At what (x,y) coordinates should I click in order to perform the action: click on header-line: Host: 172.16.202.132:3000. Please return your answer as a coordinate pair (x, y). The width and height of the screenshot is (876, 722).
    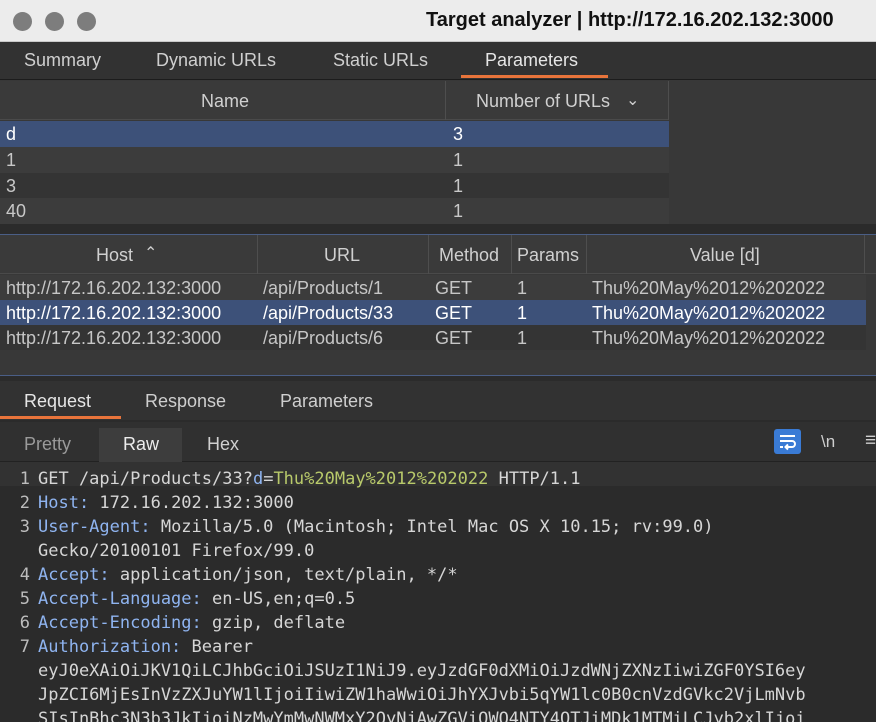
    Looking at the image, I should click on (166, 503).